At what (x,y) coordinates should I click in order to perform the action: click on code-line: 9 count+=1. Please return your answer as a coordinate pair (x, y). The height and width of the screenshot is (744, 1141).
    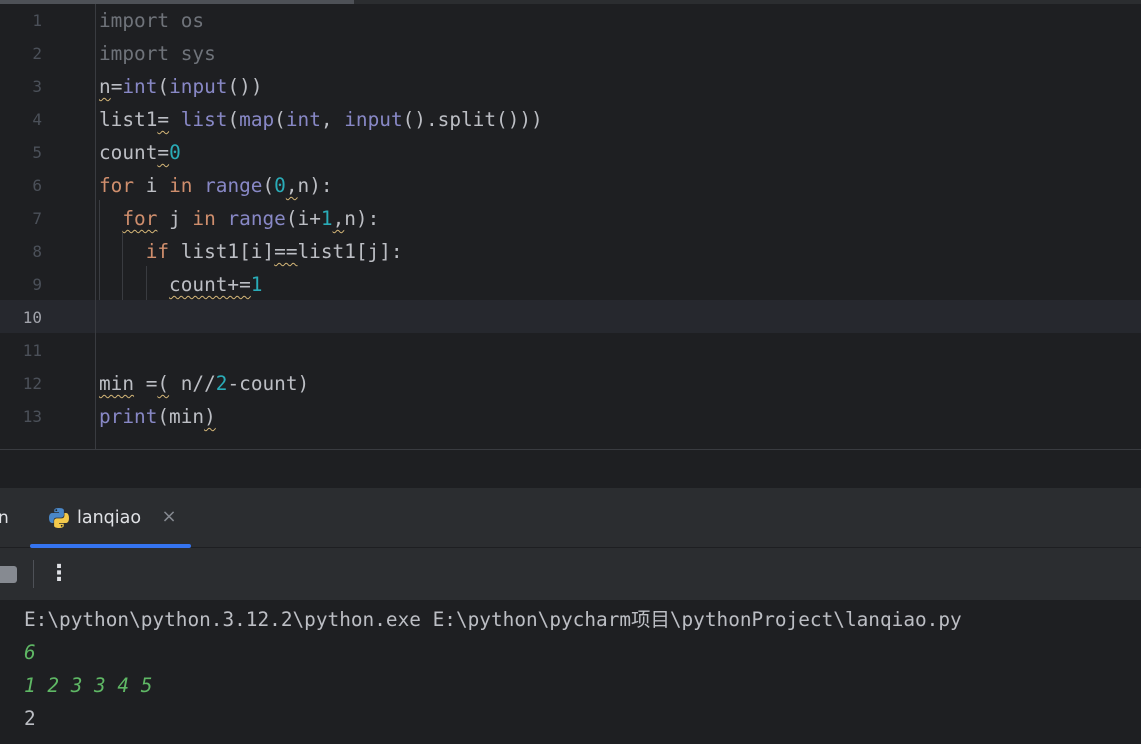
    Looking at the image, I should click on (570, 284).